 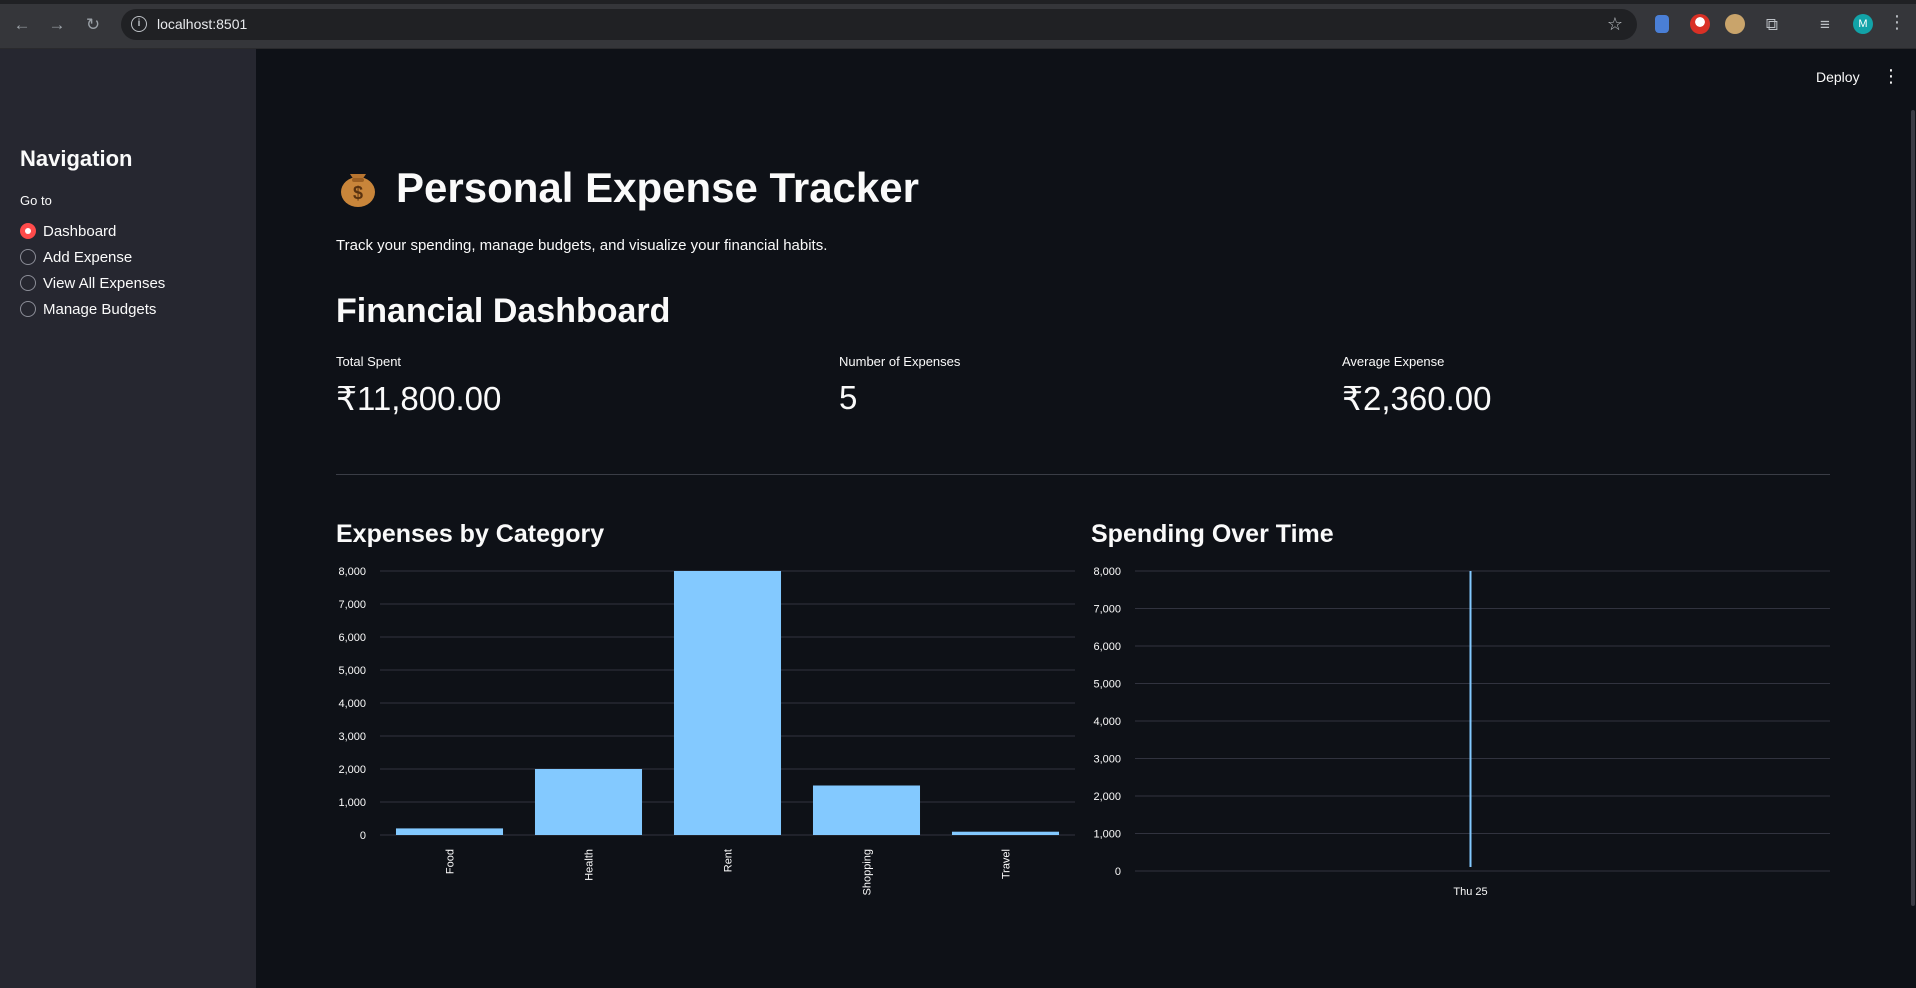 I want to click on sidebar-item-dashboard: Dashboard, so click(x=68, y=231).